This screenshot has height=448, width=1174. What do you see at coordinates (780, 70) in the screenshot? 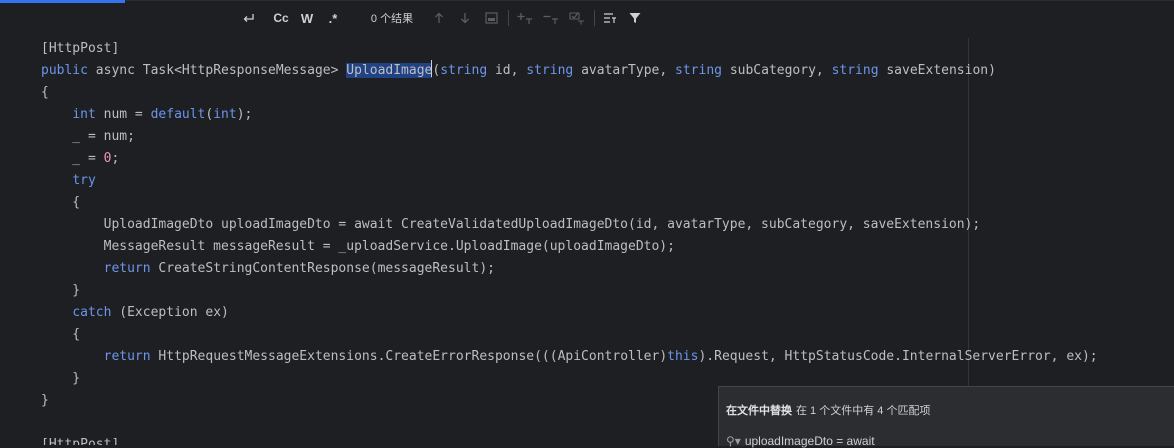
I see `code-token: subCategory,` at bounding box center [780, 70].